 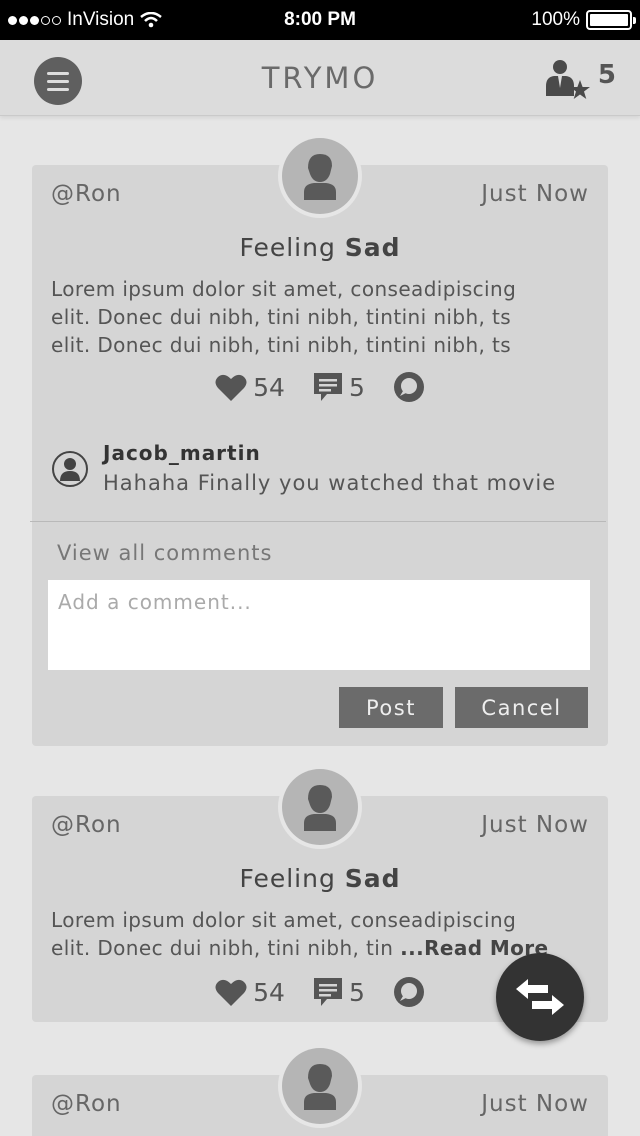 What do you see at coordinates (164, 553) in the screenshot?
I see `view-all-comments-link: View all comments` at bounding box center [164, 553].